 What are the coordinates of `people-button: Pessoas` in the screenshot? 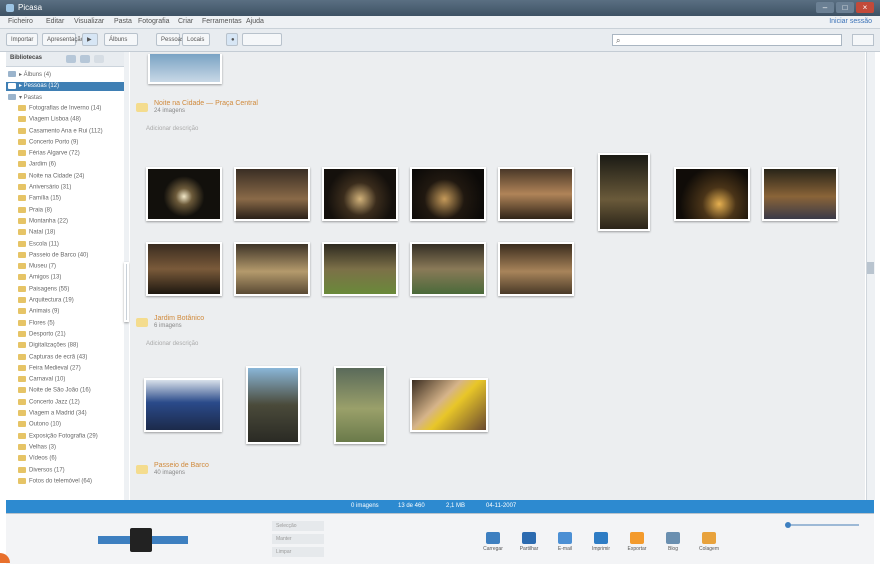 It's located at (170, 39).